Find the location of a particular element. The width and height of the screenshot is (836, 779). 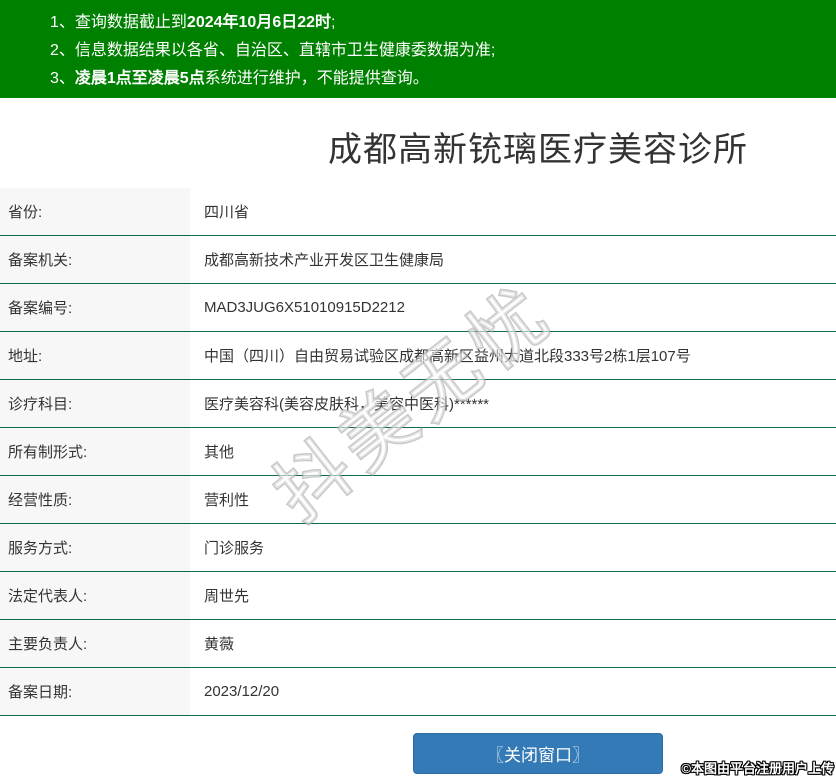

notice-3-end: 系统进行维护，不能提供查询。 is located at coordinates (316, 78).